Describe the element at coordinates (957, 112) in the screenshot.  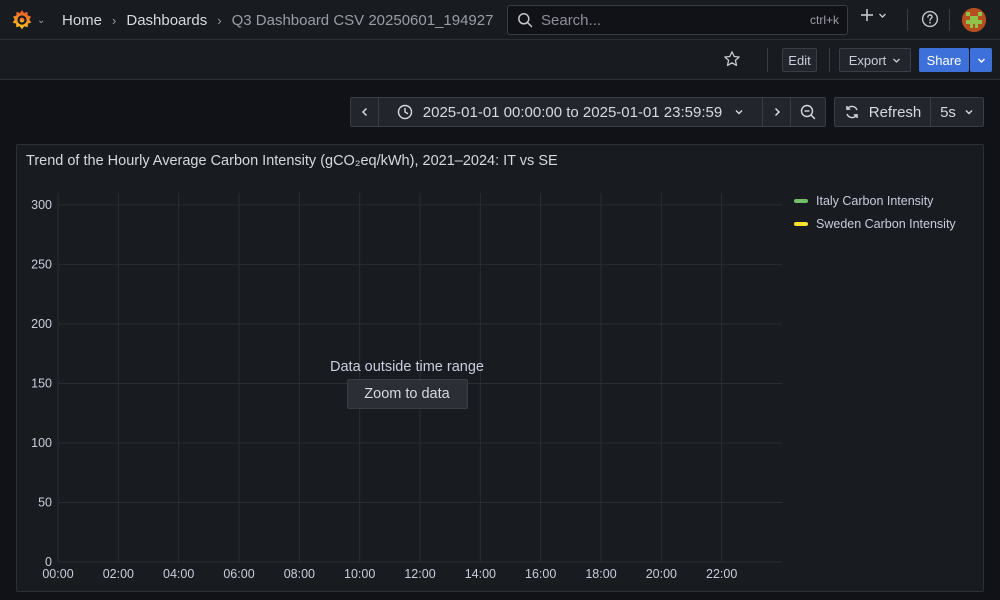
I see `refresh-interval-picker: 5s` at that location.